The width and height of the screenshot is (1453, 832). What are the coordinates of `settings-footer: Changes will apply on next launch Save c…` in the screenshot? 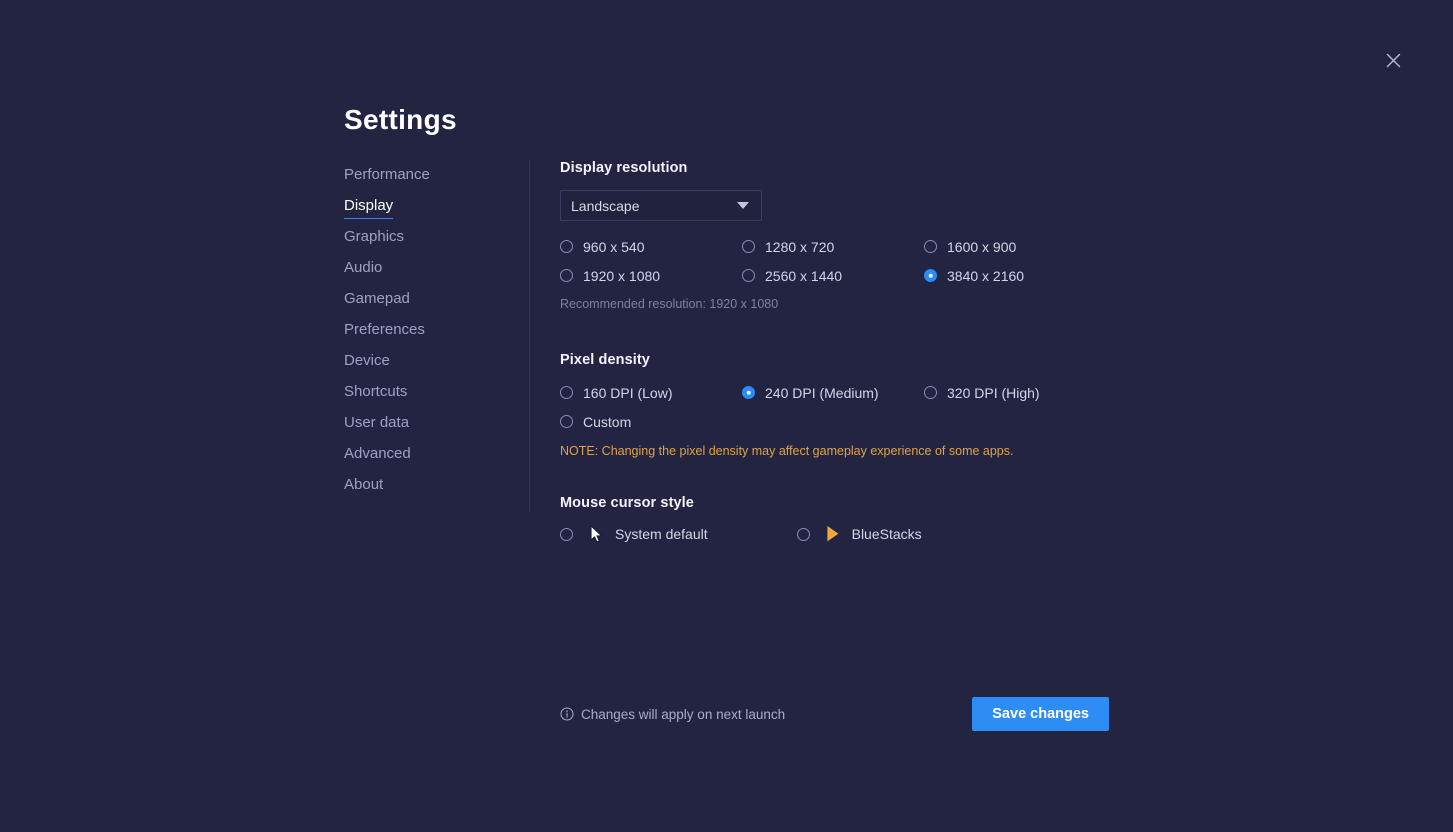 It's located at (834, 714).